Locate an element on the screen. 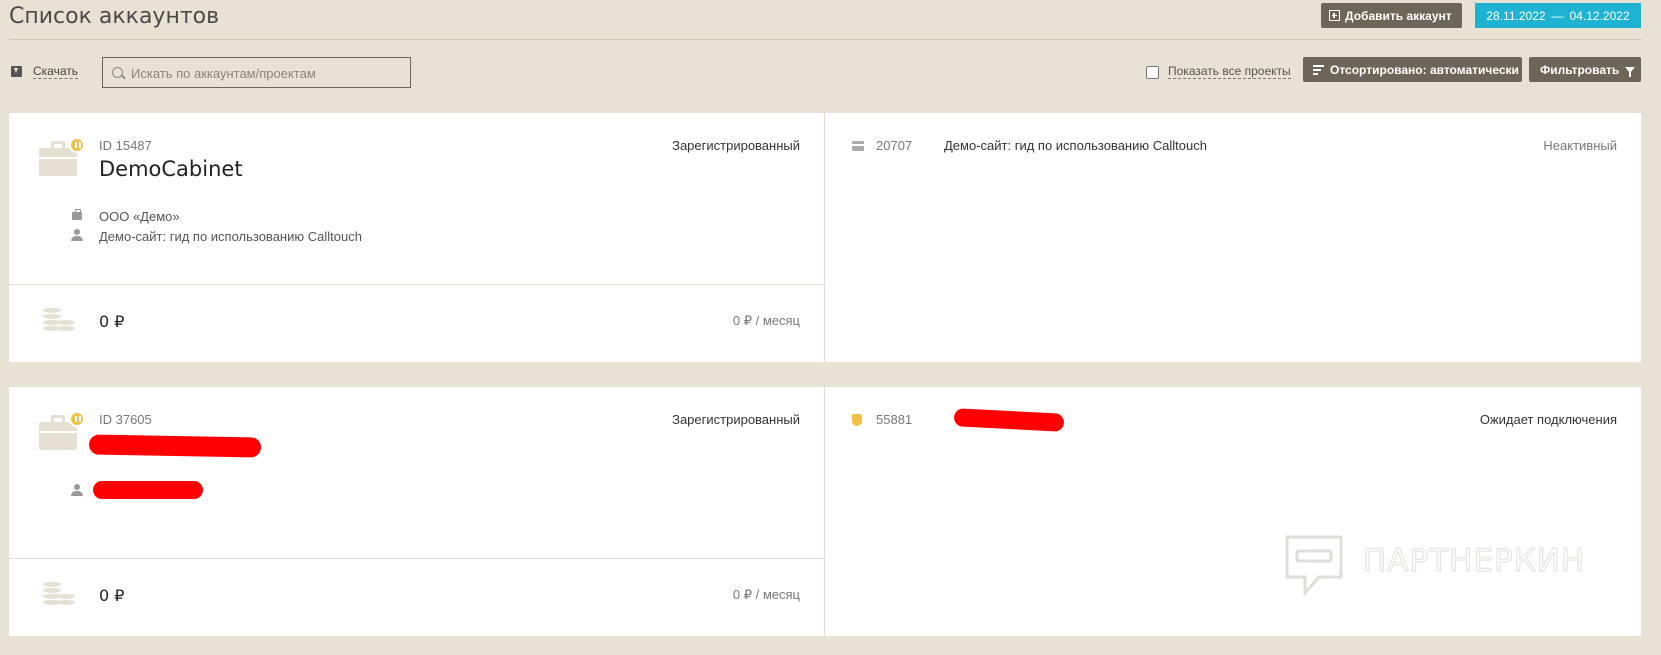  project-id: 20707 is located at coordinates (894, 145).